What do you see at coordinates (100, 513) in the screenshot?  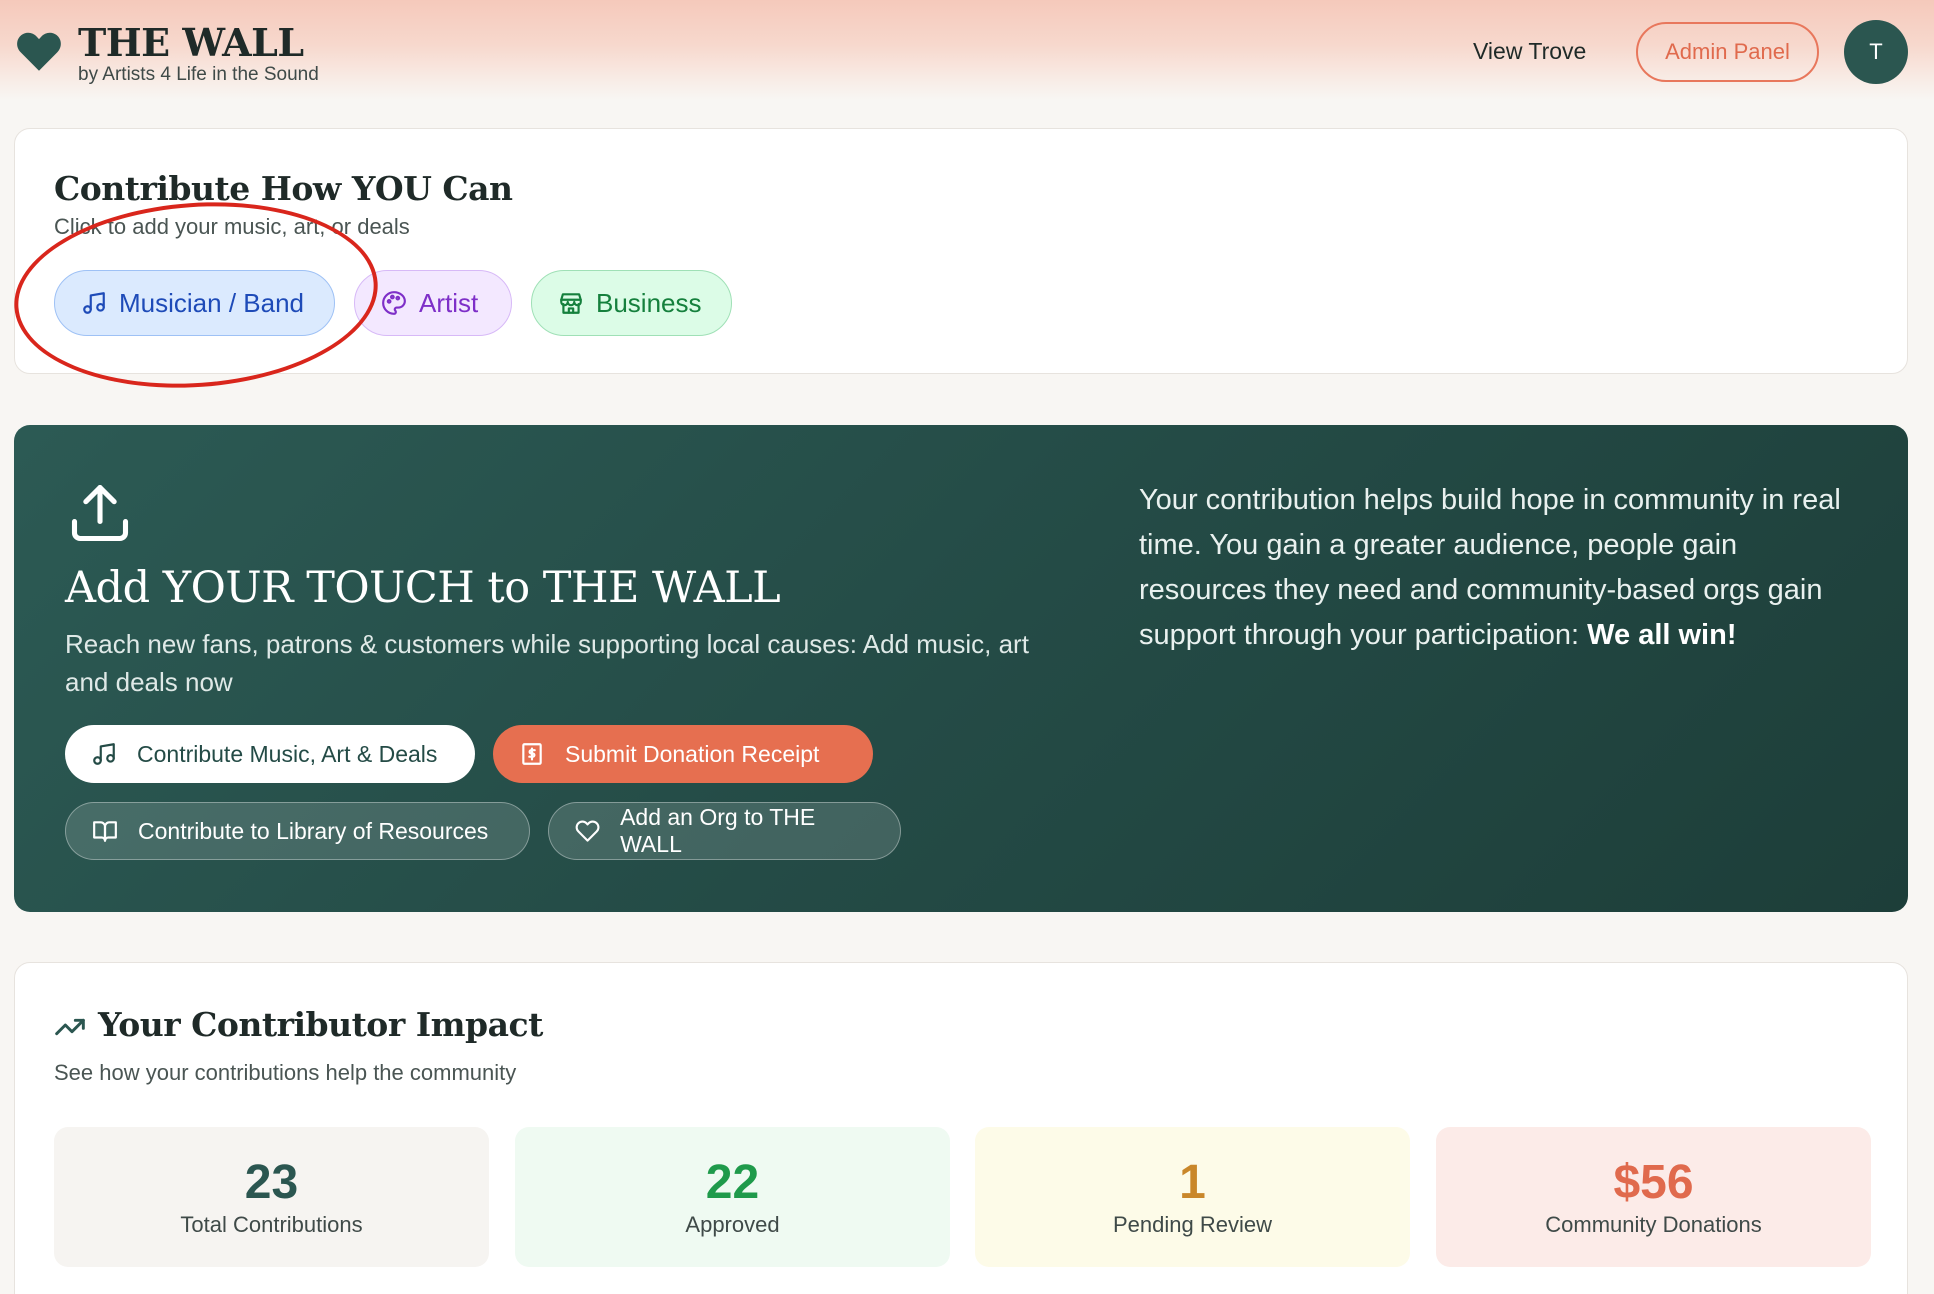 I see `upload-icon` at bounding box center [100, 513].